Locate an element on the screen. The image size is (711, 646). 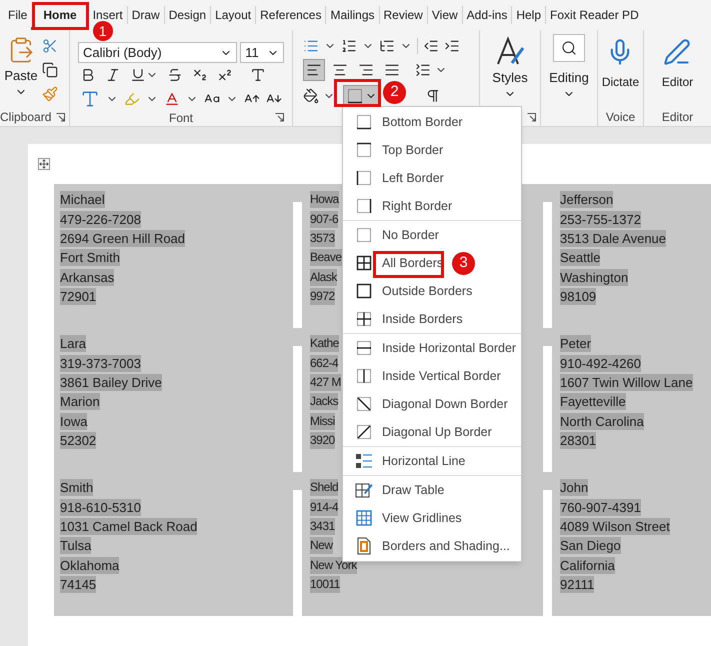
italic-icon is located at coordinates (113, 75).